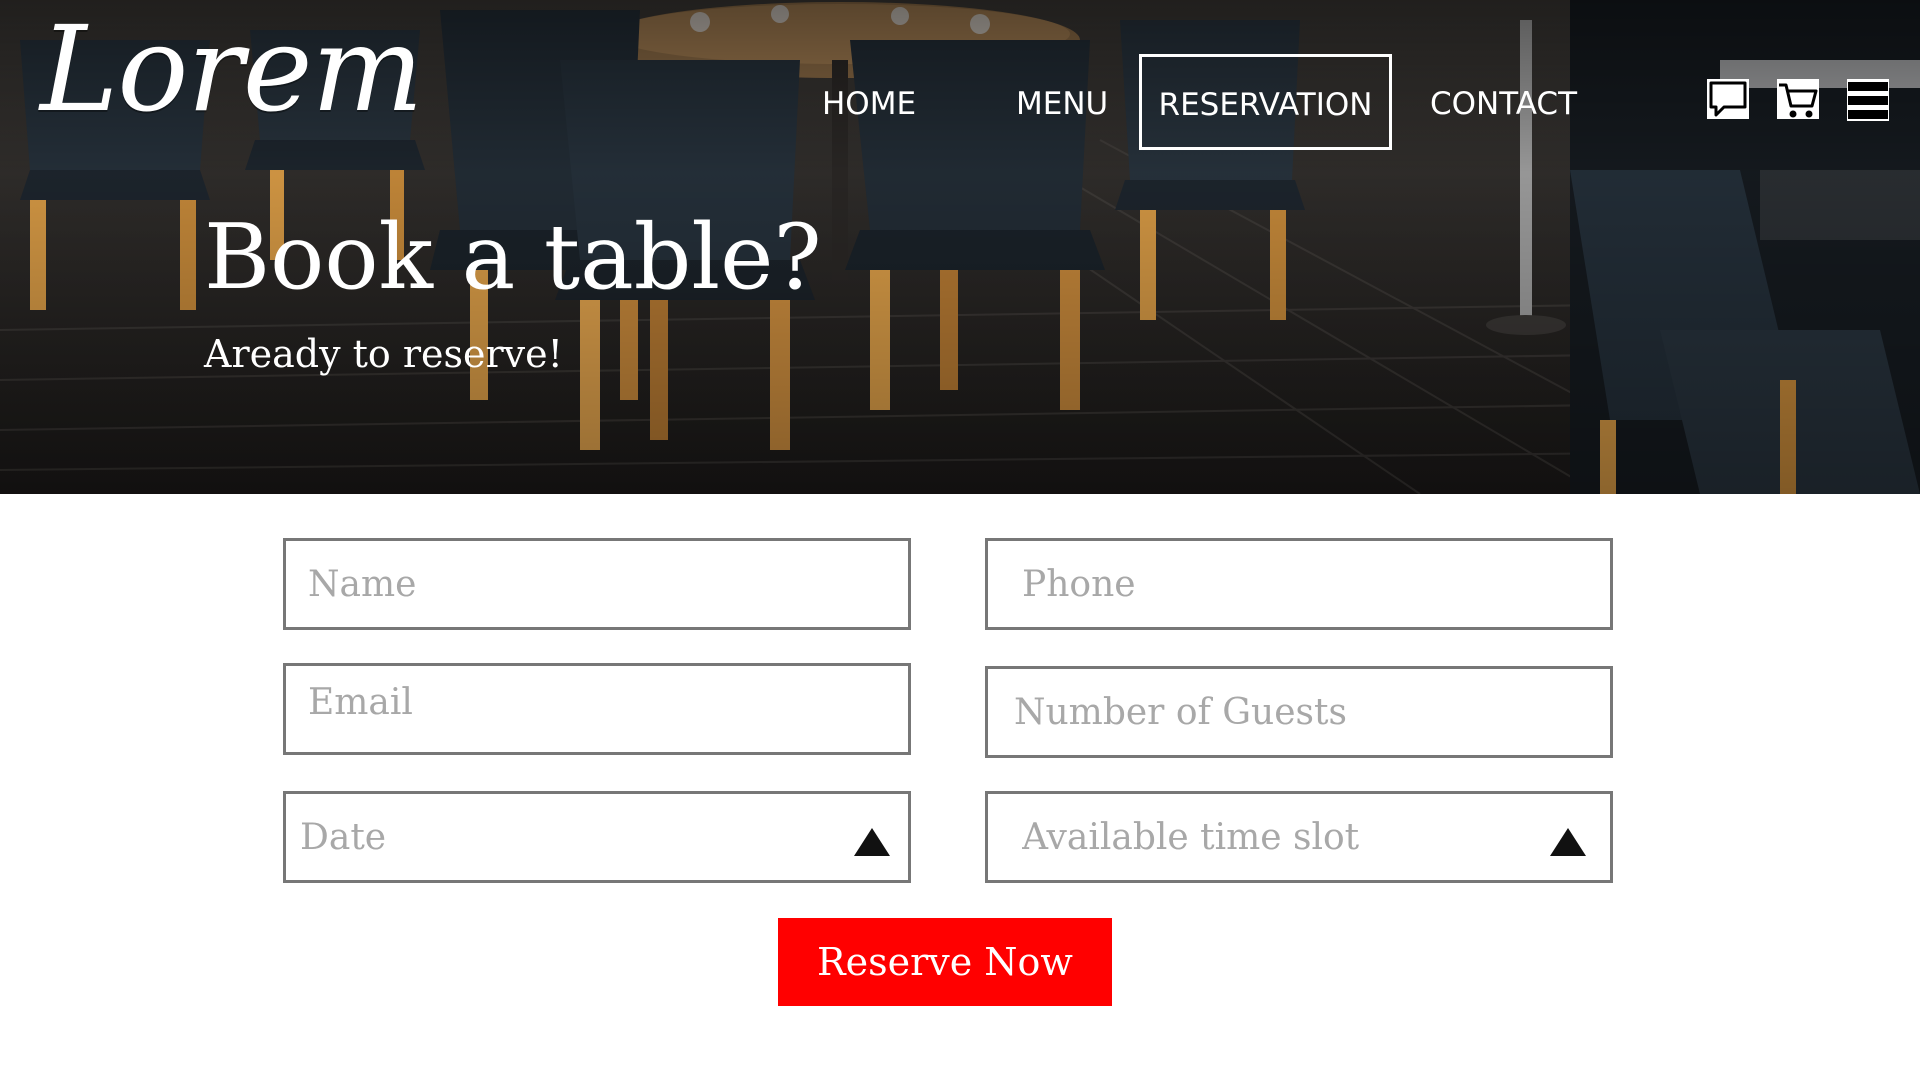 This screenshot has width=1920, height=1080. I want to click on hero-title: Book a table?, so click(513, 257).